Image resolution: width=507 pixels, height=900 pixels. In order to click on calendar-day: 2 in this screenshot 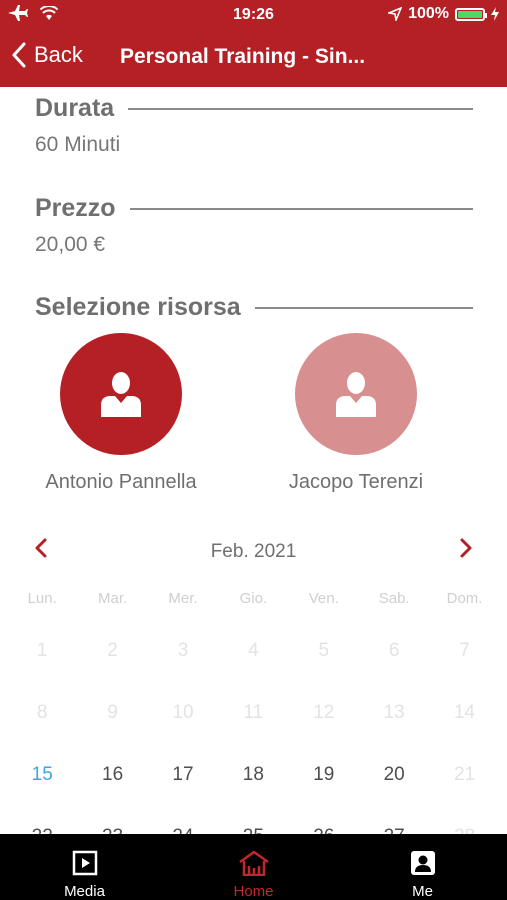, I will do `click(112, 650)`.